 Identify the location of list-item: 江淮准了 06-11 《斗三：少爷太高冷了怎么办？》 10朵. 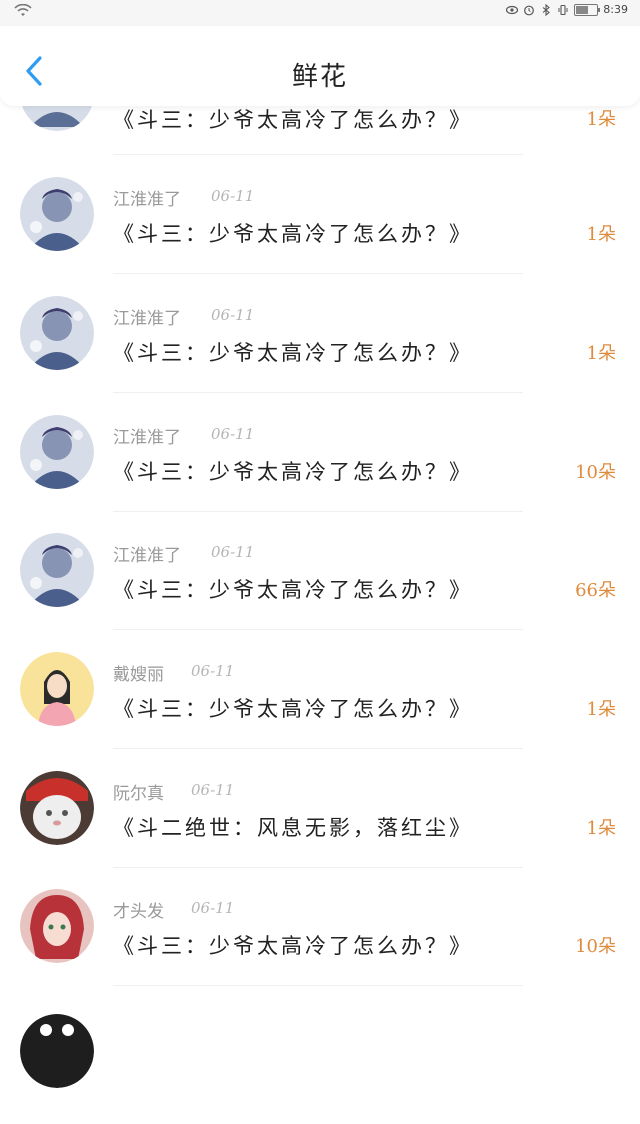
(320, 473).